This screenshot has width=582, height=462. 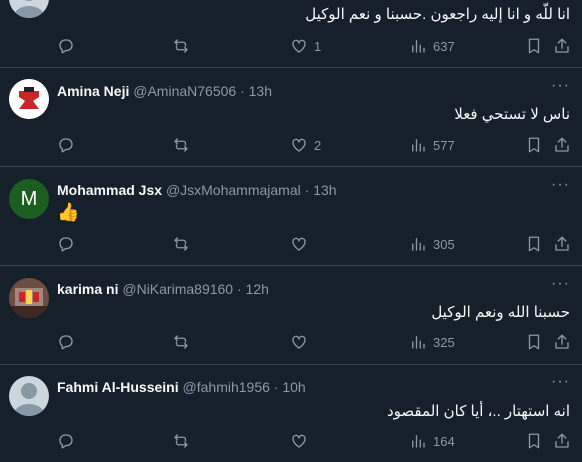 I want to click on tweet-header: karima ni @NiKarima89160 · 12h, so click(x=163, y=289).